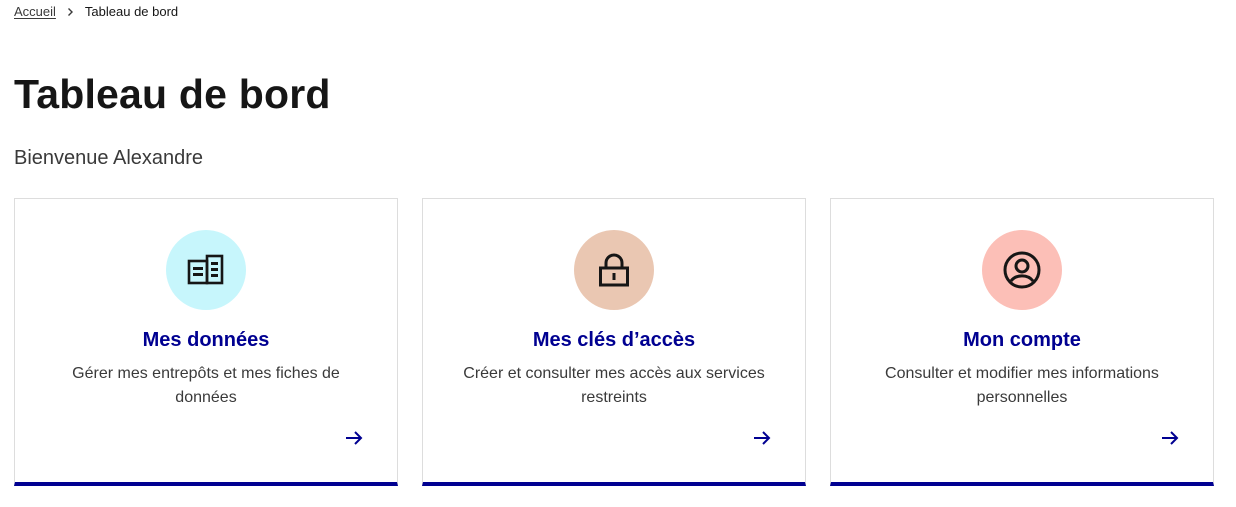  I want to click on card-title: Mon compte, so click(1022, 340).